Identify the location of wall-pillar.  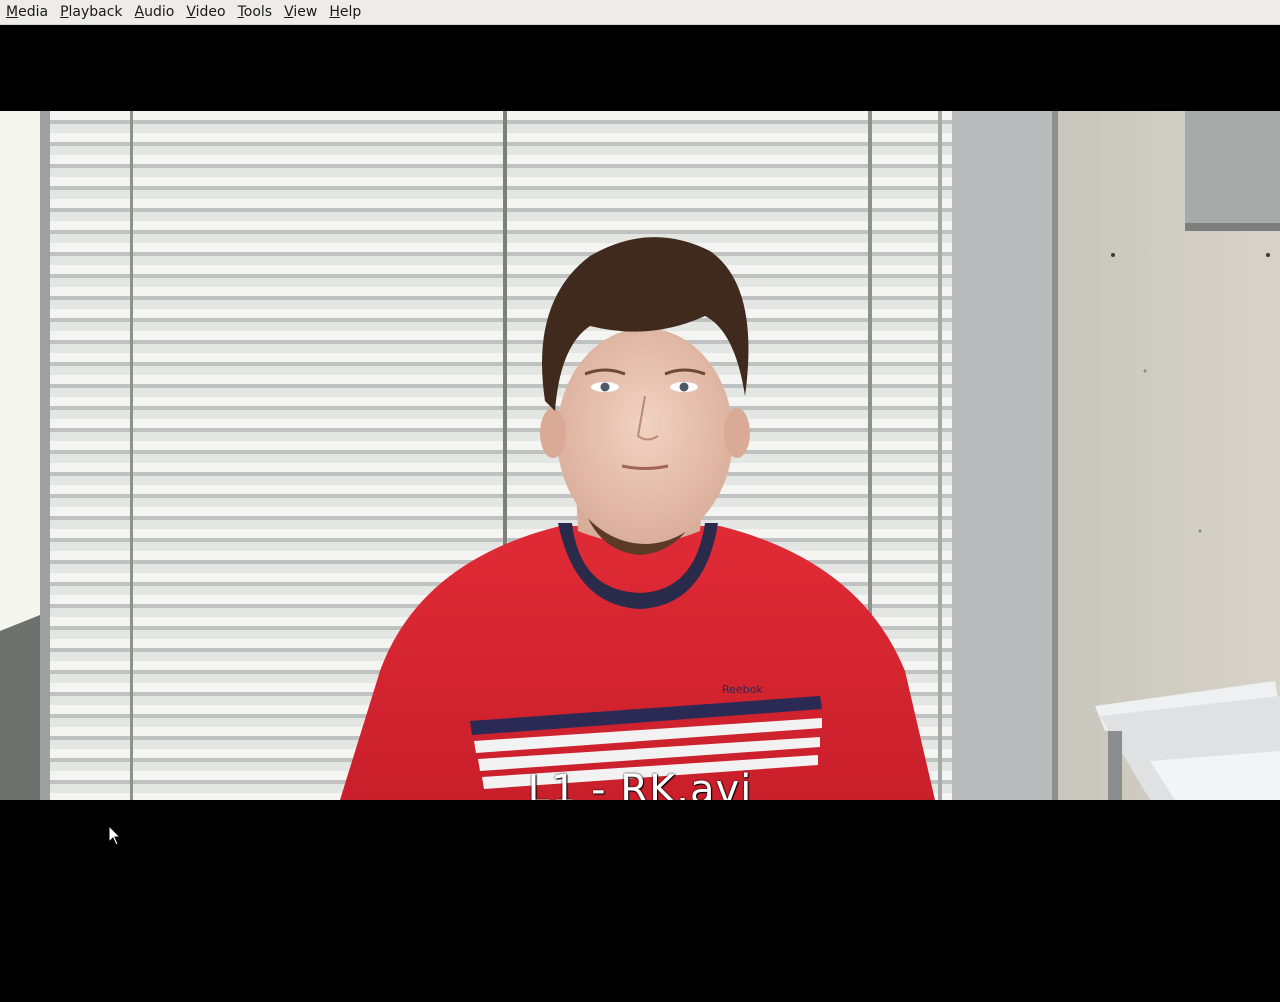
(1004, 455).